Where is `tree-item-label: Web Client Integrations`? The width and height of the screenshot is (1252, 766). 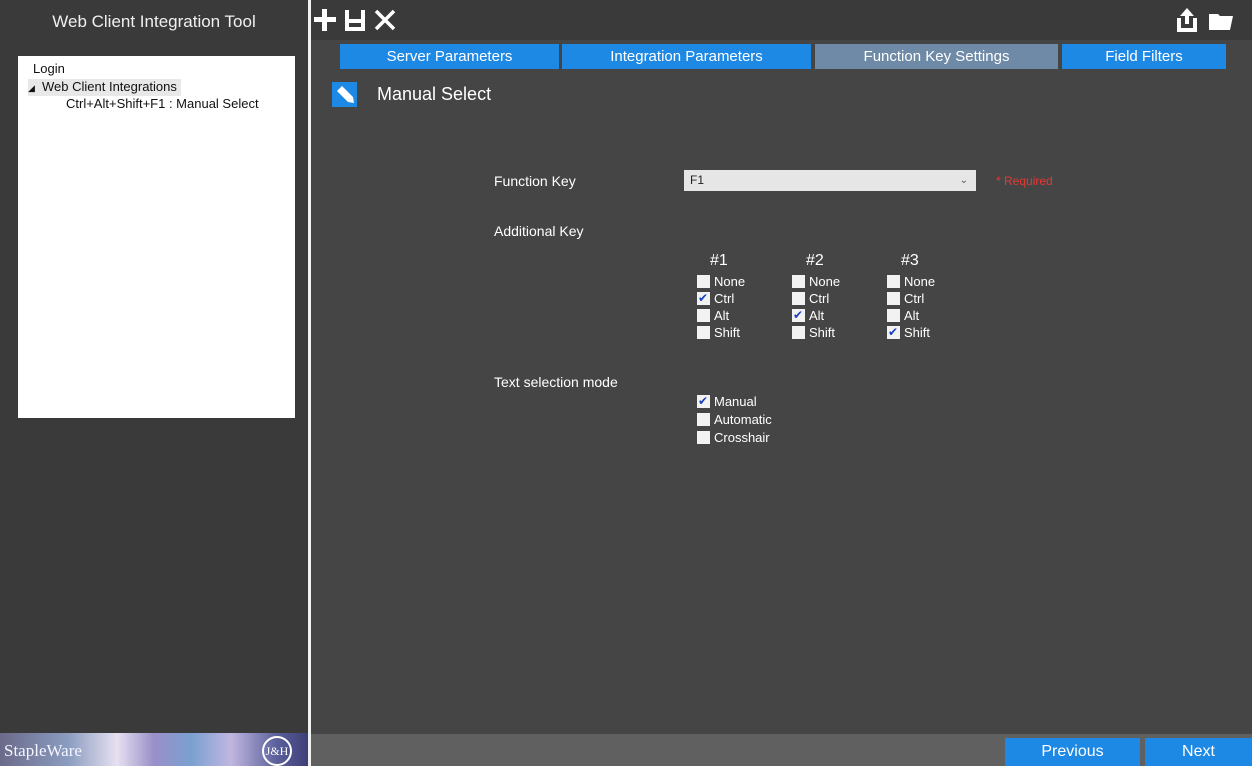 tree-item-label: Web Client Integrations is located at coordinates (109, 86).